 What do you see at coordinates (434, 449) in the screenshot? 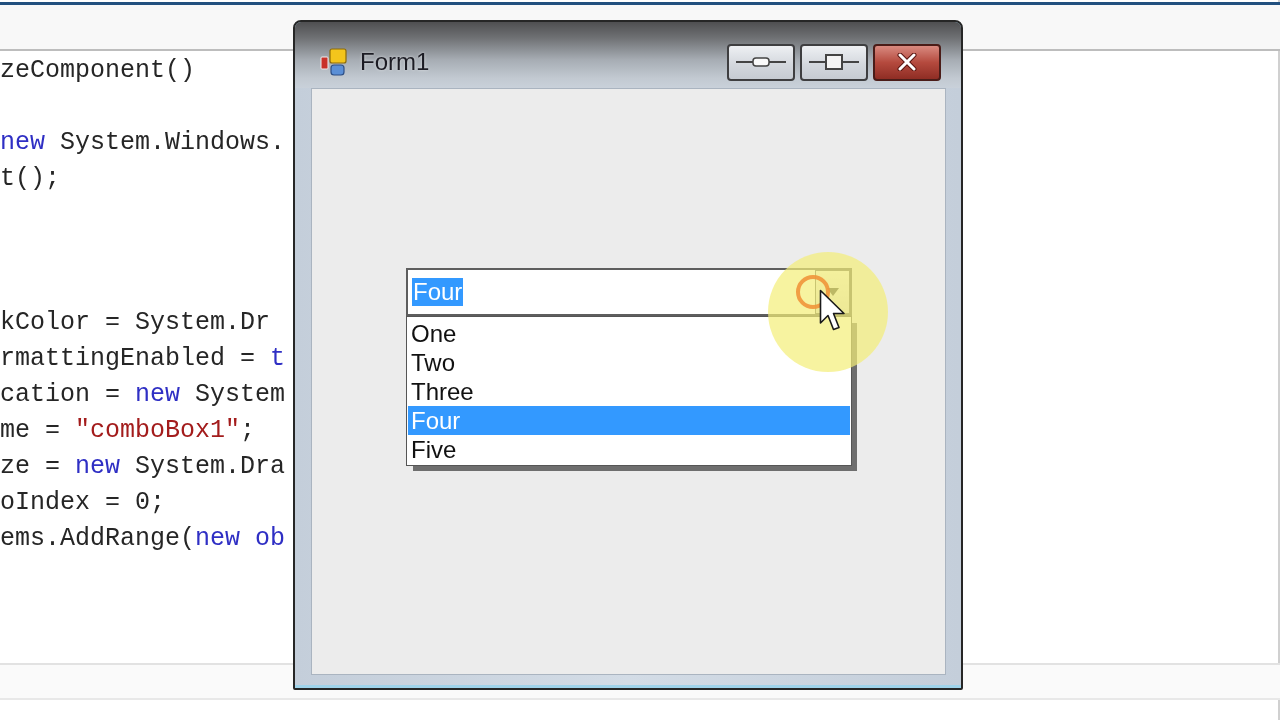
I see `dropdown-item: Five` at bounding box center [434, 449].